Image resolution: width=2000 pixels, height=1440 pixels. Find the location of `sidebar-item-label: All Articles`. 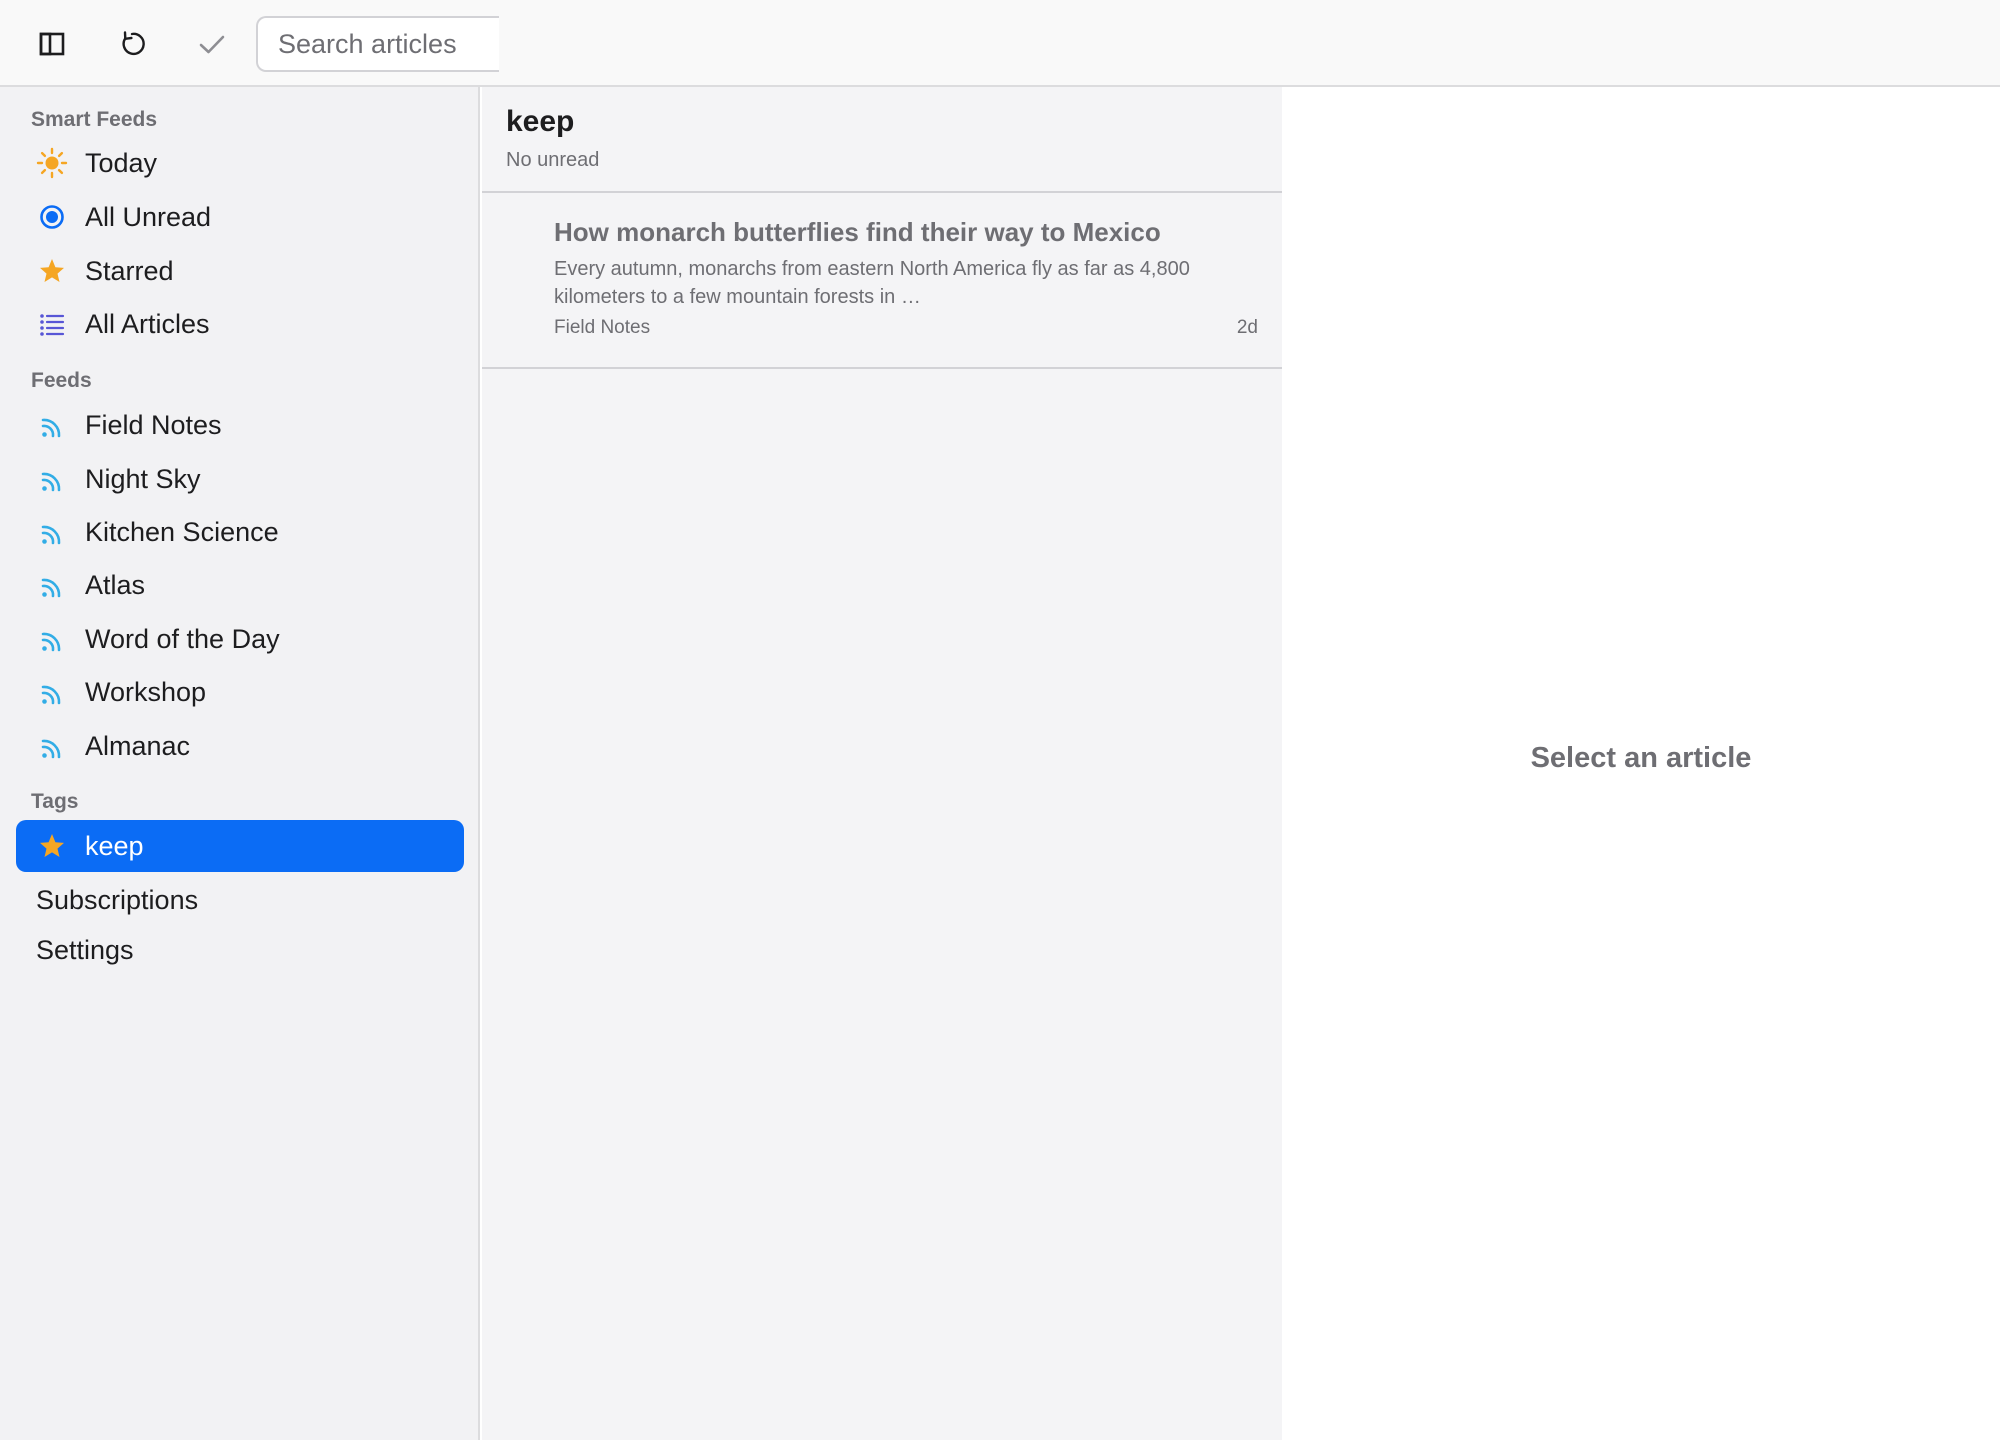

sidebar-item-label: All Articles is located at coordinates (147, 323).